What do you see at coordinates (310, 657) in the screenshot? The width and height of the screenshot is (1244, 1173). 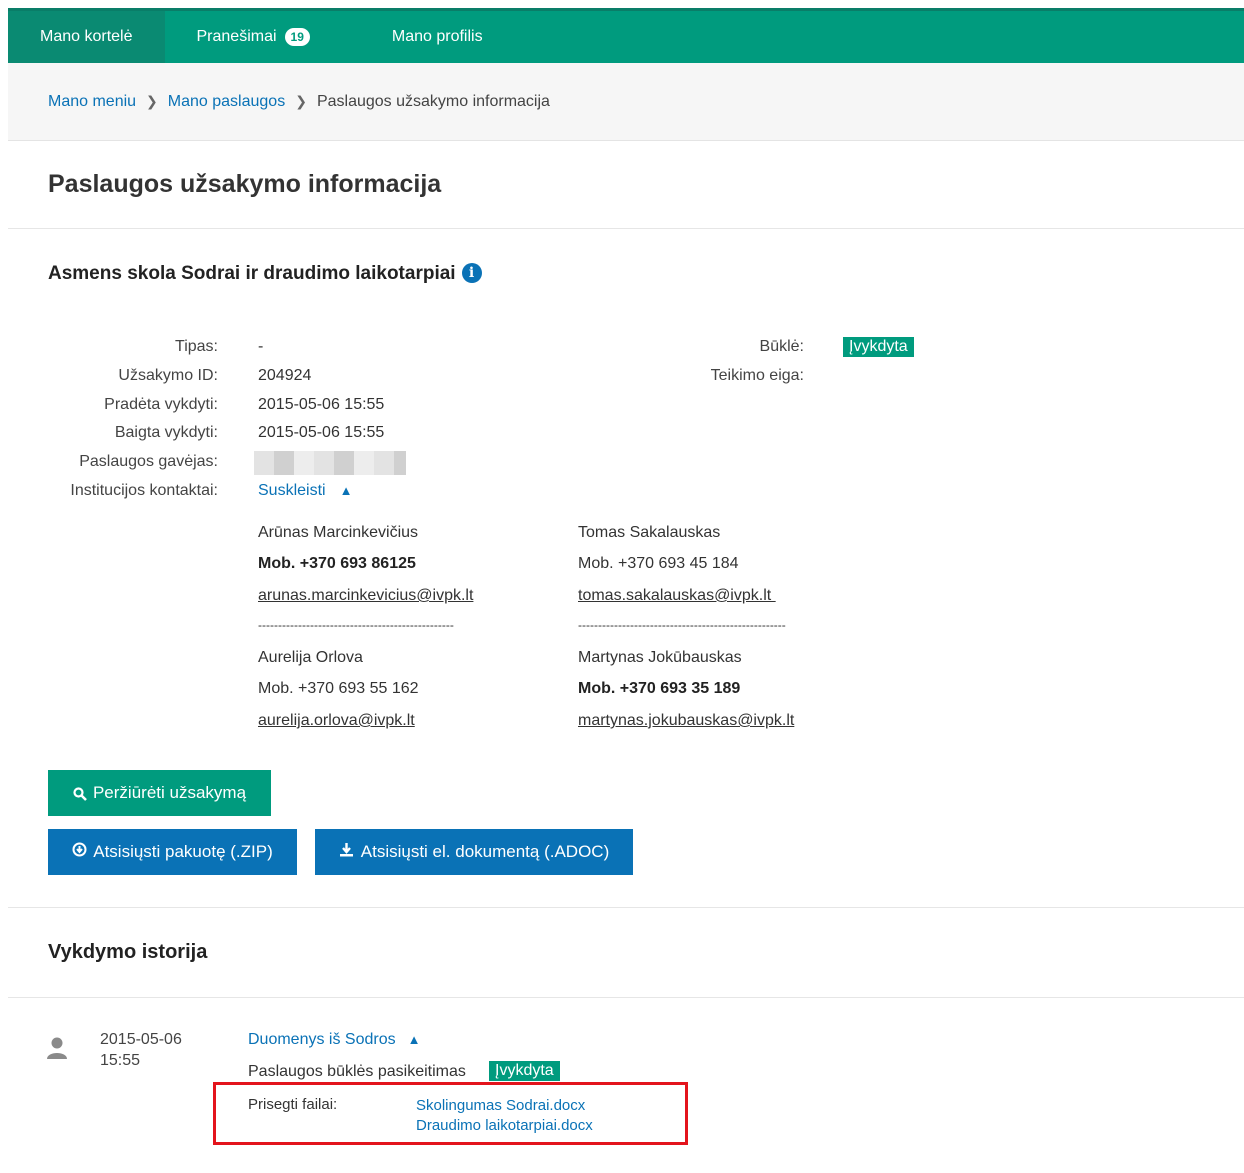 I see `contact-name: Aurelija Orlova` at bounding box center [310, 657].